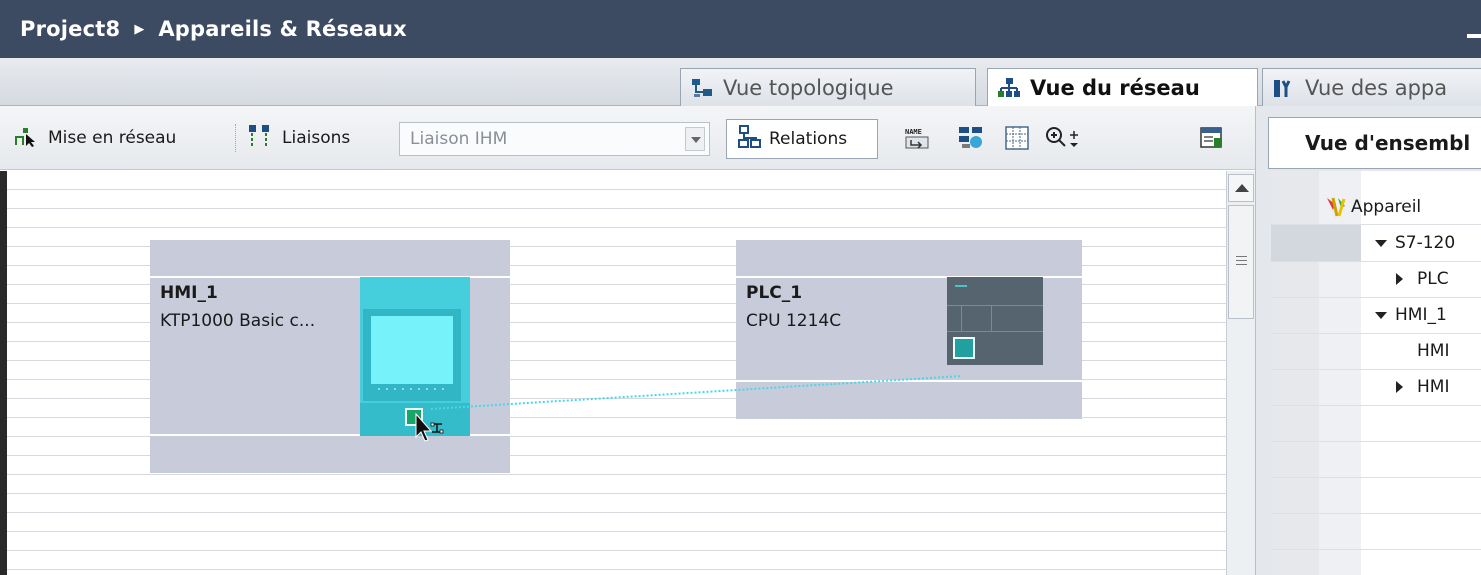 This screenshot has height=575, width=1481. I want to click on table-header-row: Appareil, so click(1376, 207).